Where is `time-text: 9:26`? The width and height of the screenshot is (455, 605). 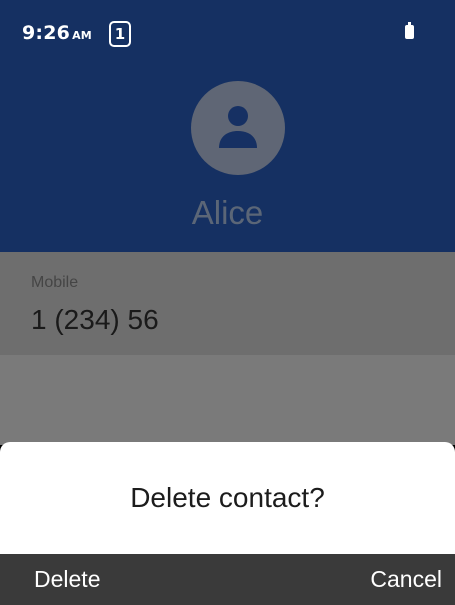 time-text: 9:26 is located at coordinates (46, 33).